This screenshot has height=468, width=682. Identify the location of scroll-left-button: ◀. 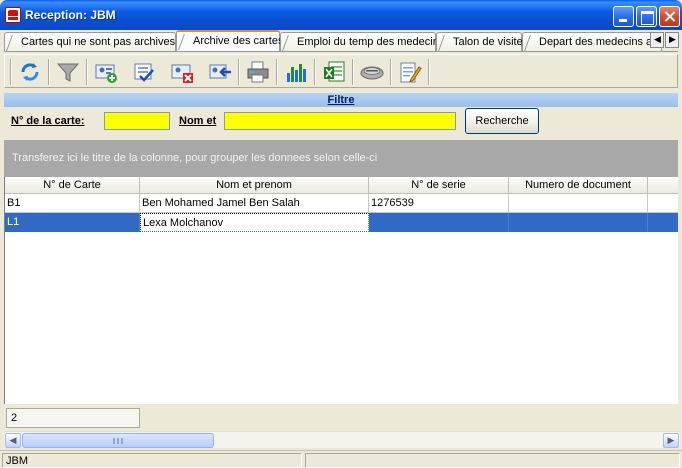
(13, 440).